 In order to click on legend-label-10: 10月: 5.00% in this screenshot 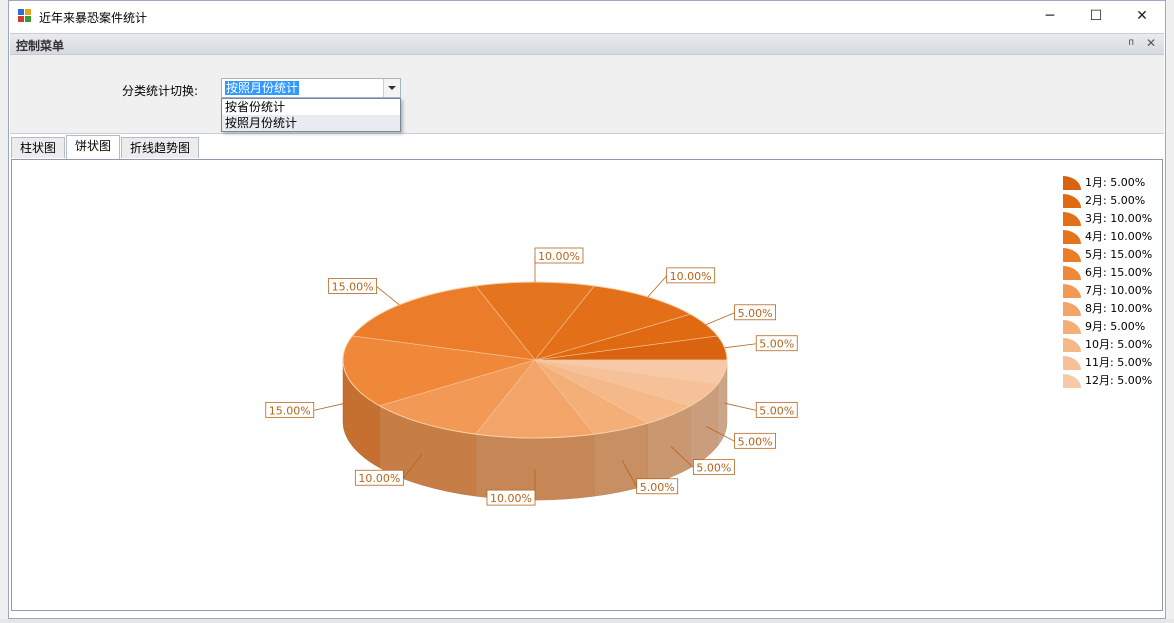, I will do `click(1119, 344)`.